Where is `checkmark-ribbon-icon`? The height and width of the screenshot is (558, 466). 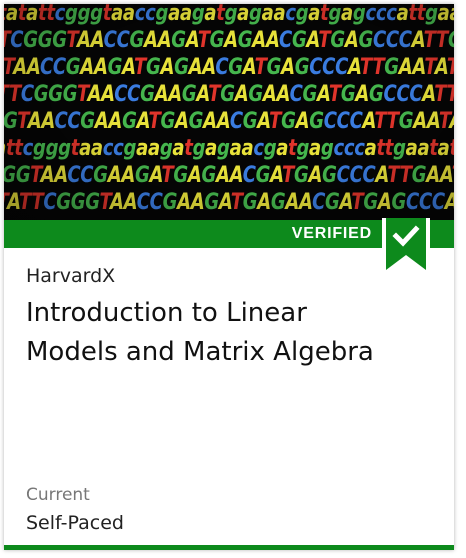
checkmark-ribbon-icon is located at coordinates (406, 249).